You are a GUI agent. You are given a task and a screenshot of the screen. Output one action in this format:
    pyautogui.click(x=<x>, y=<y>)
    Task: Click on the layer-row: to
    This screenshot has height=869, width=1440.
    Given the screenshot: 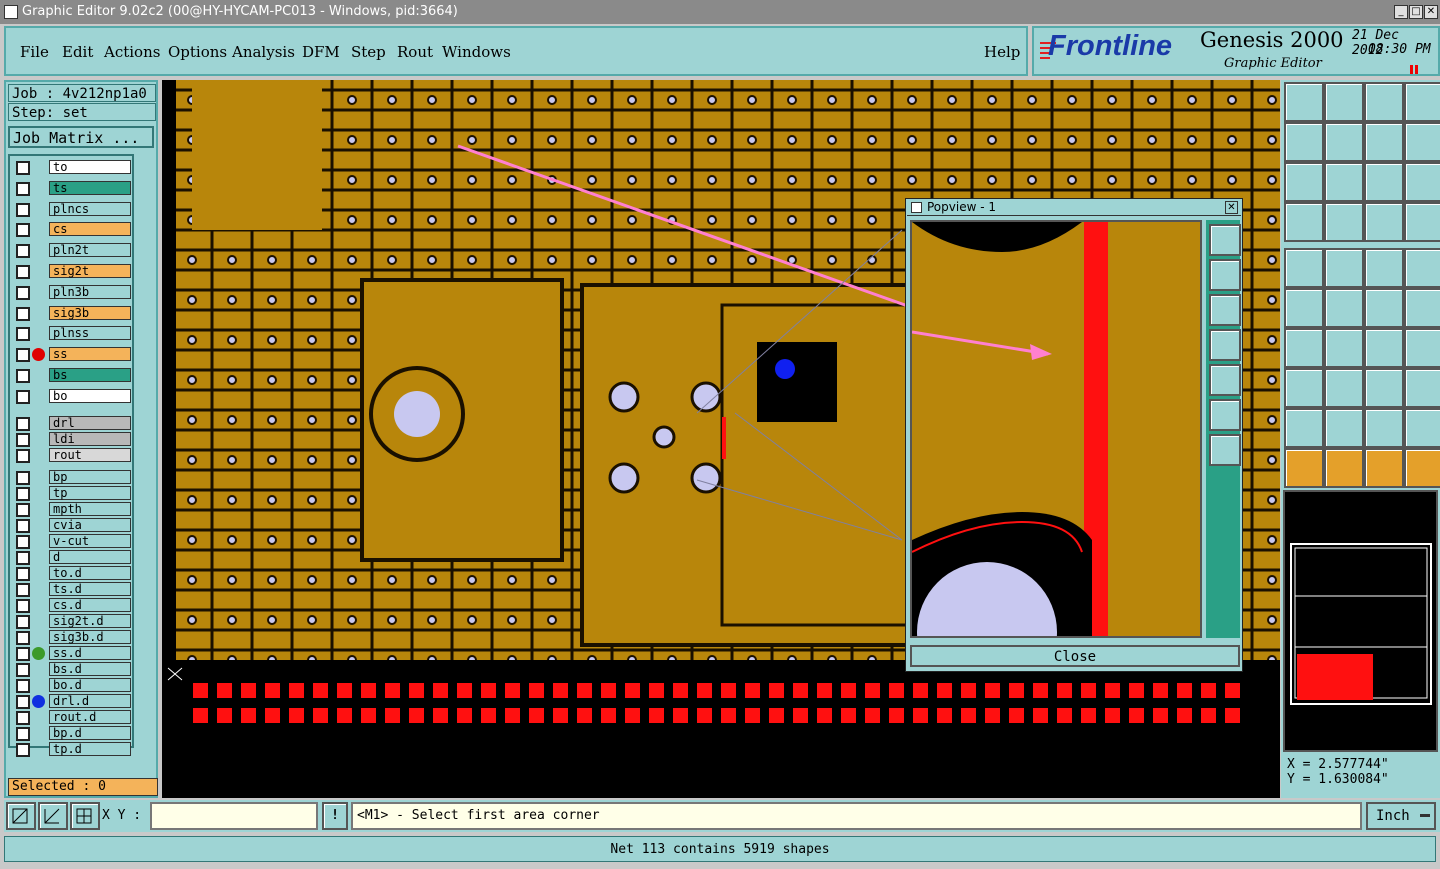 What is the action you would take?
    pyautogui.click(x=73, y=167)
    